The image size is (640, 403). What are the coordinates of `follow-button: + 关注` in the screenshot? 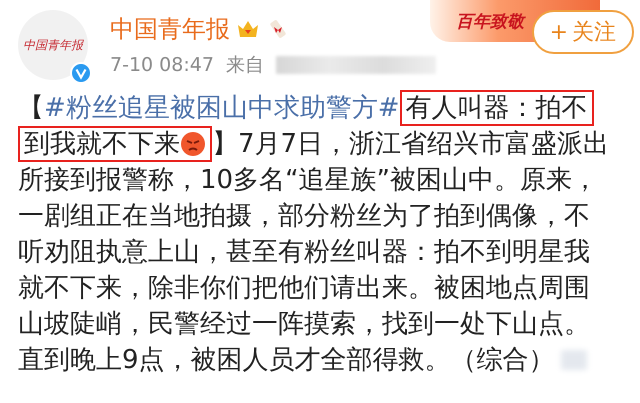 It's located at (583, 32).